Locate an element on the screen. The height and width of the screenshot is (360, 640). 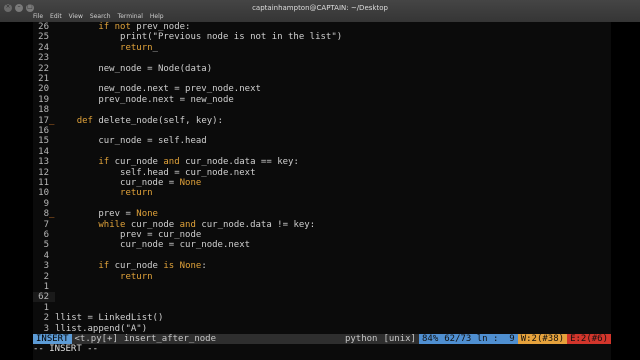
code-line: 20 new_node.next = prev_node.next is located at coordinates (147, 89).